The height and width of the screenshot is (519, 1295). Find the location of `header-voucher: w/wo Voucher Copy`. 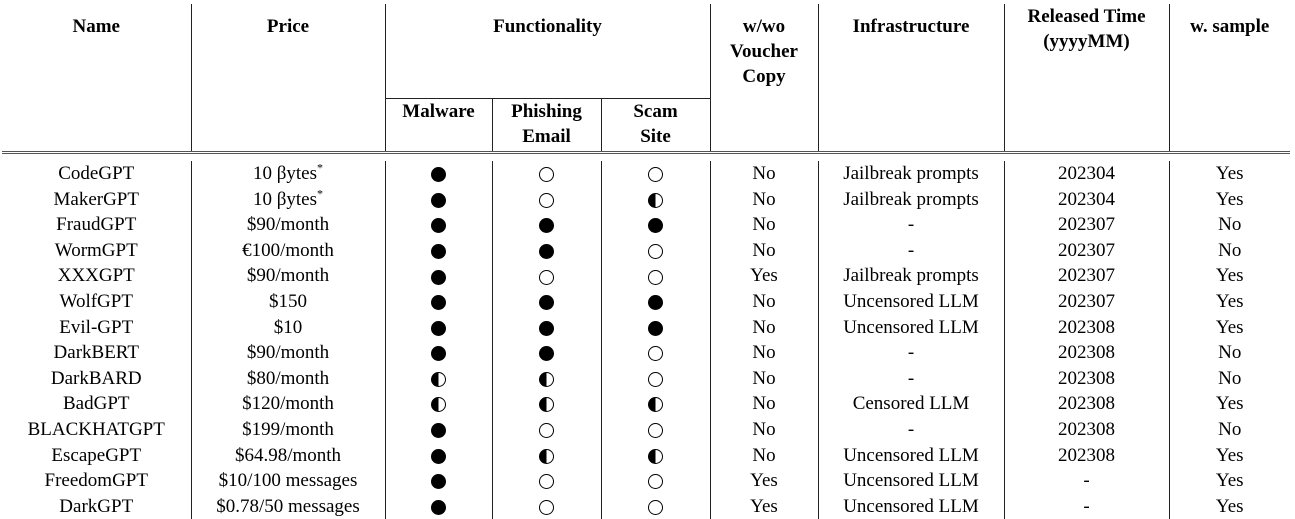

header-voucher: w/wo Voucher Copy is located at coordinates (763, 78).